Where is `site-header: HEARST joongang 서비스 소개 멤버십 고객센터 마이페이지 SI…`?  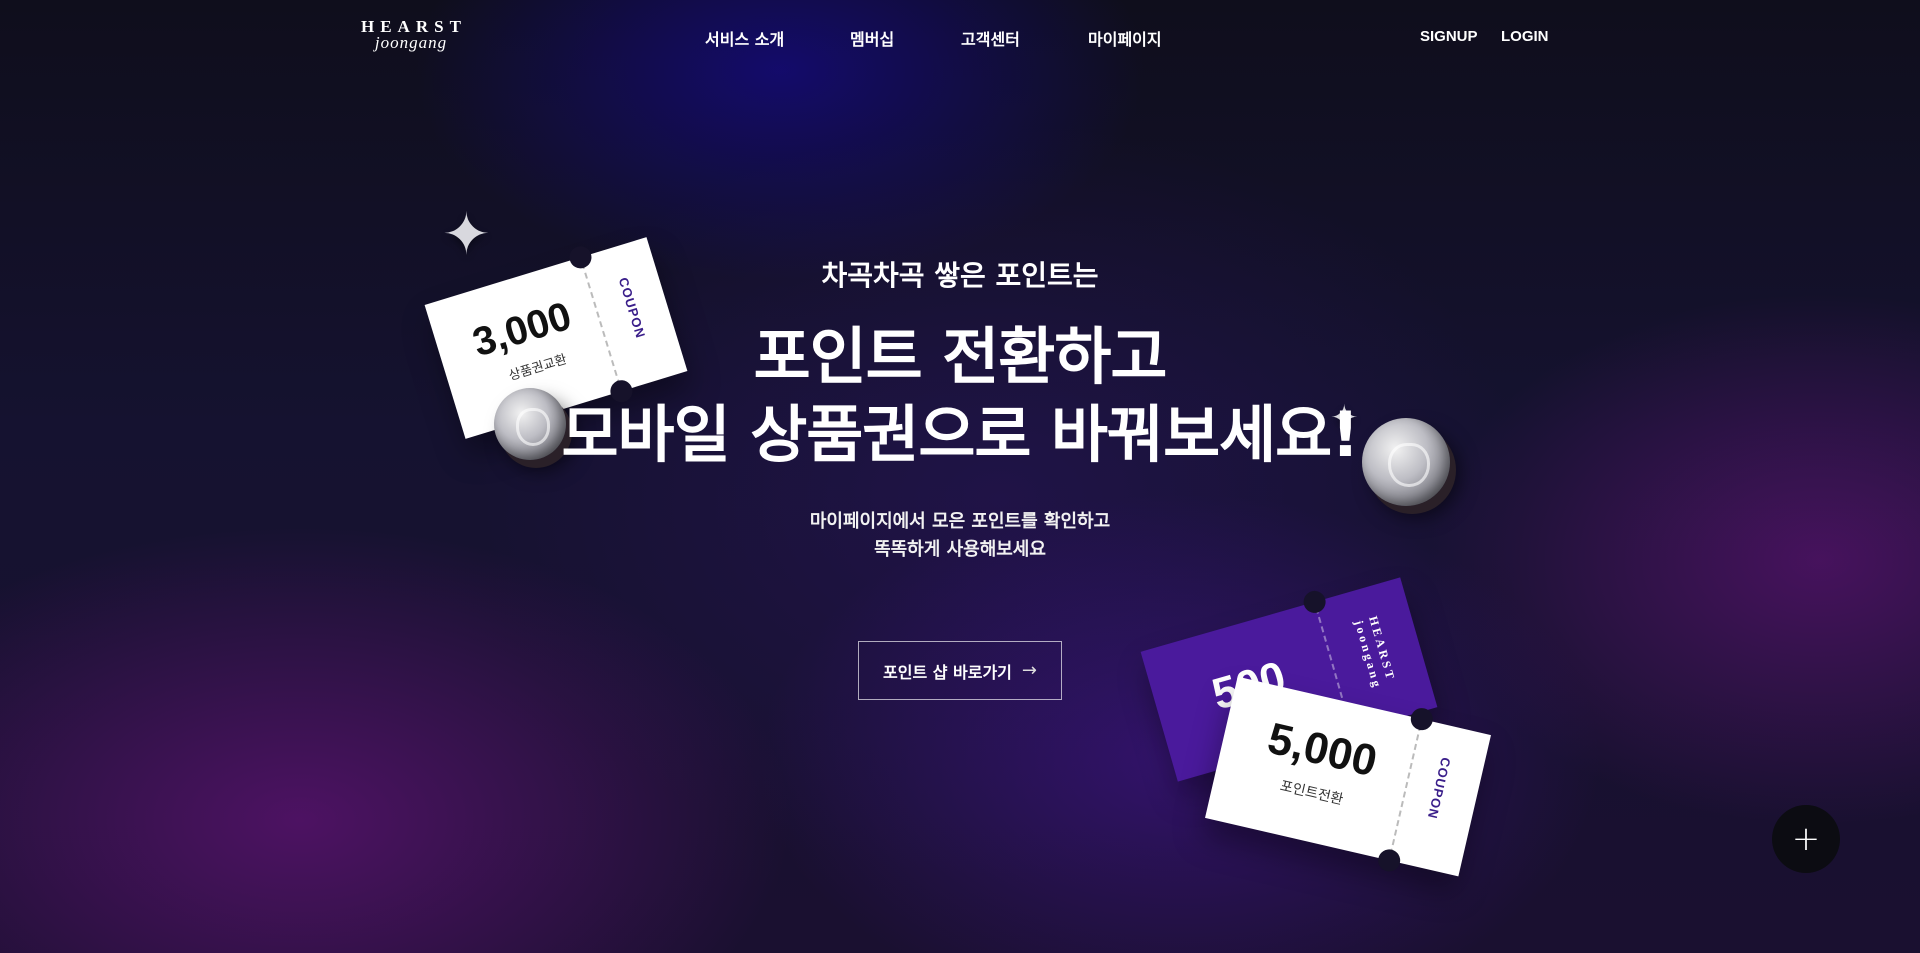 site-header: HEARST joongang 서비스 소개 멤버십 고객센터 마이페이지 SI… is located at coordinates (960, 37).